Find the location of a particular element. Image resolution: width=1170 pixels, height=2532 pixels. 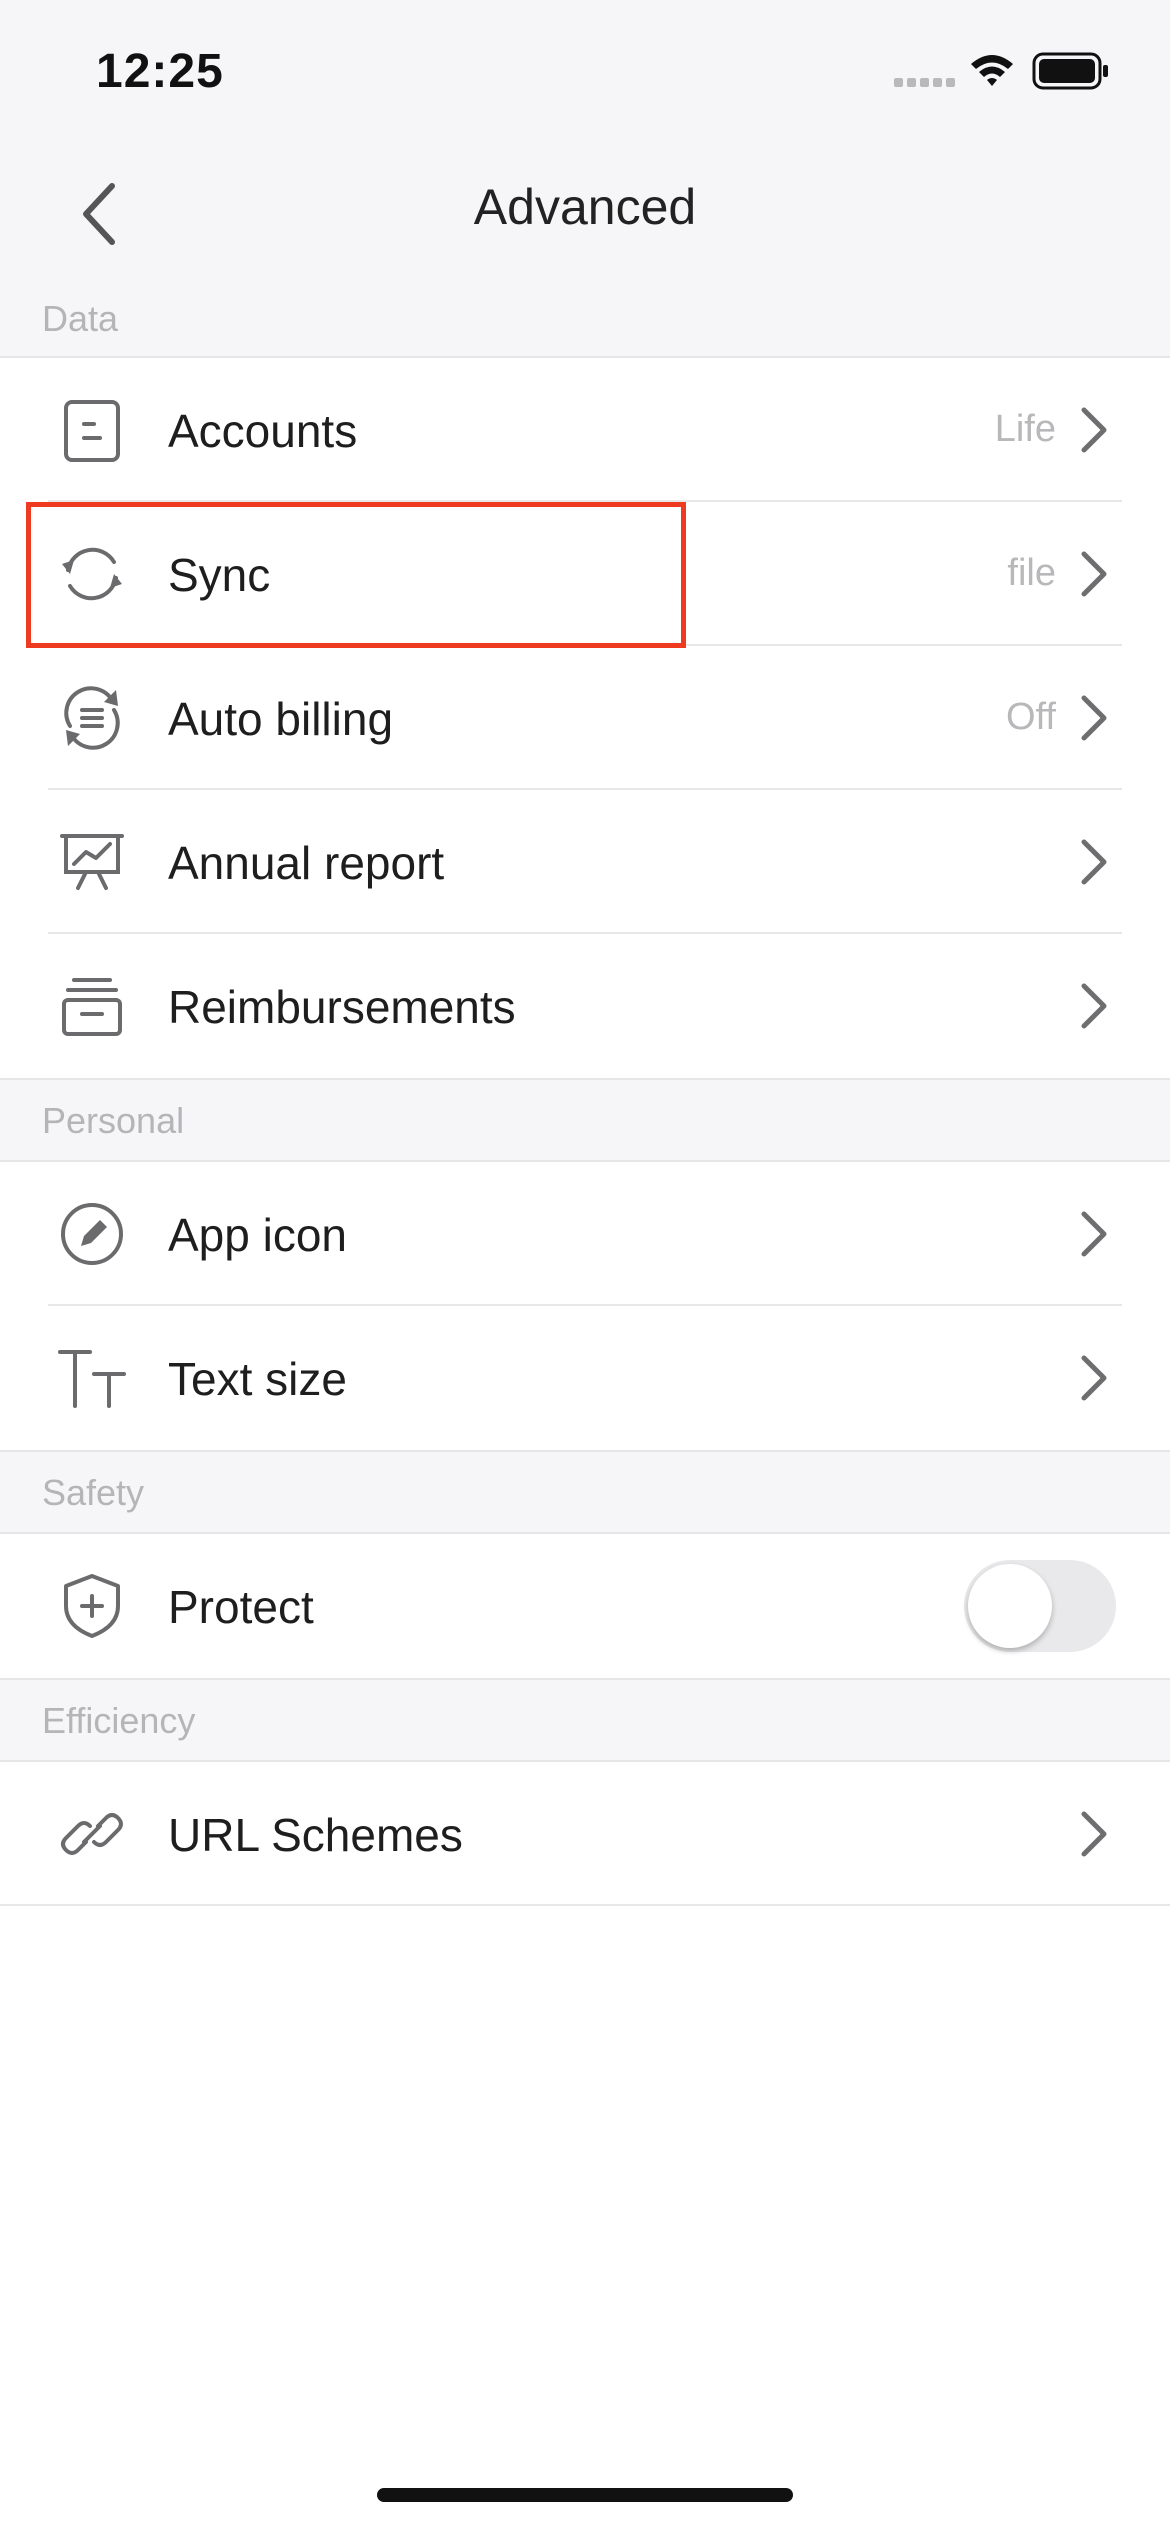

sync-icon is located at coordinates (92, 574).